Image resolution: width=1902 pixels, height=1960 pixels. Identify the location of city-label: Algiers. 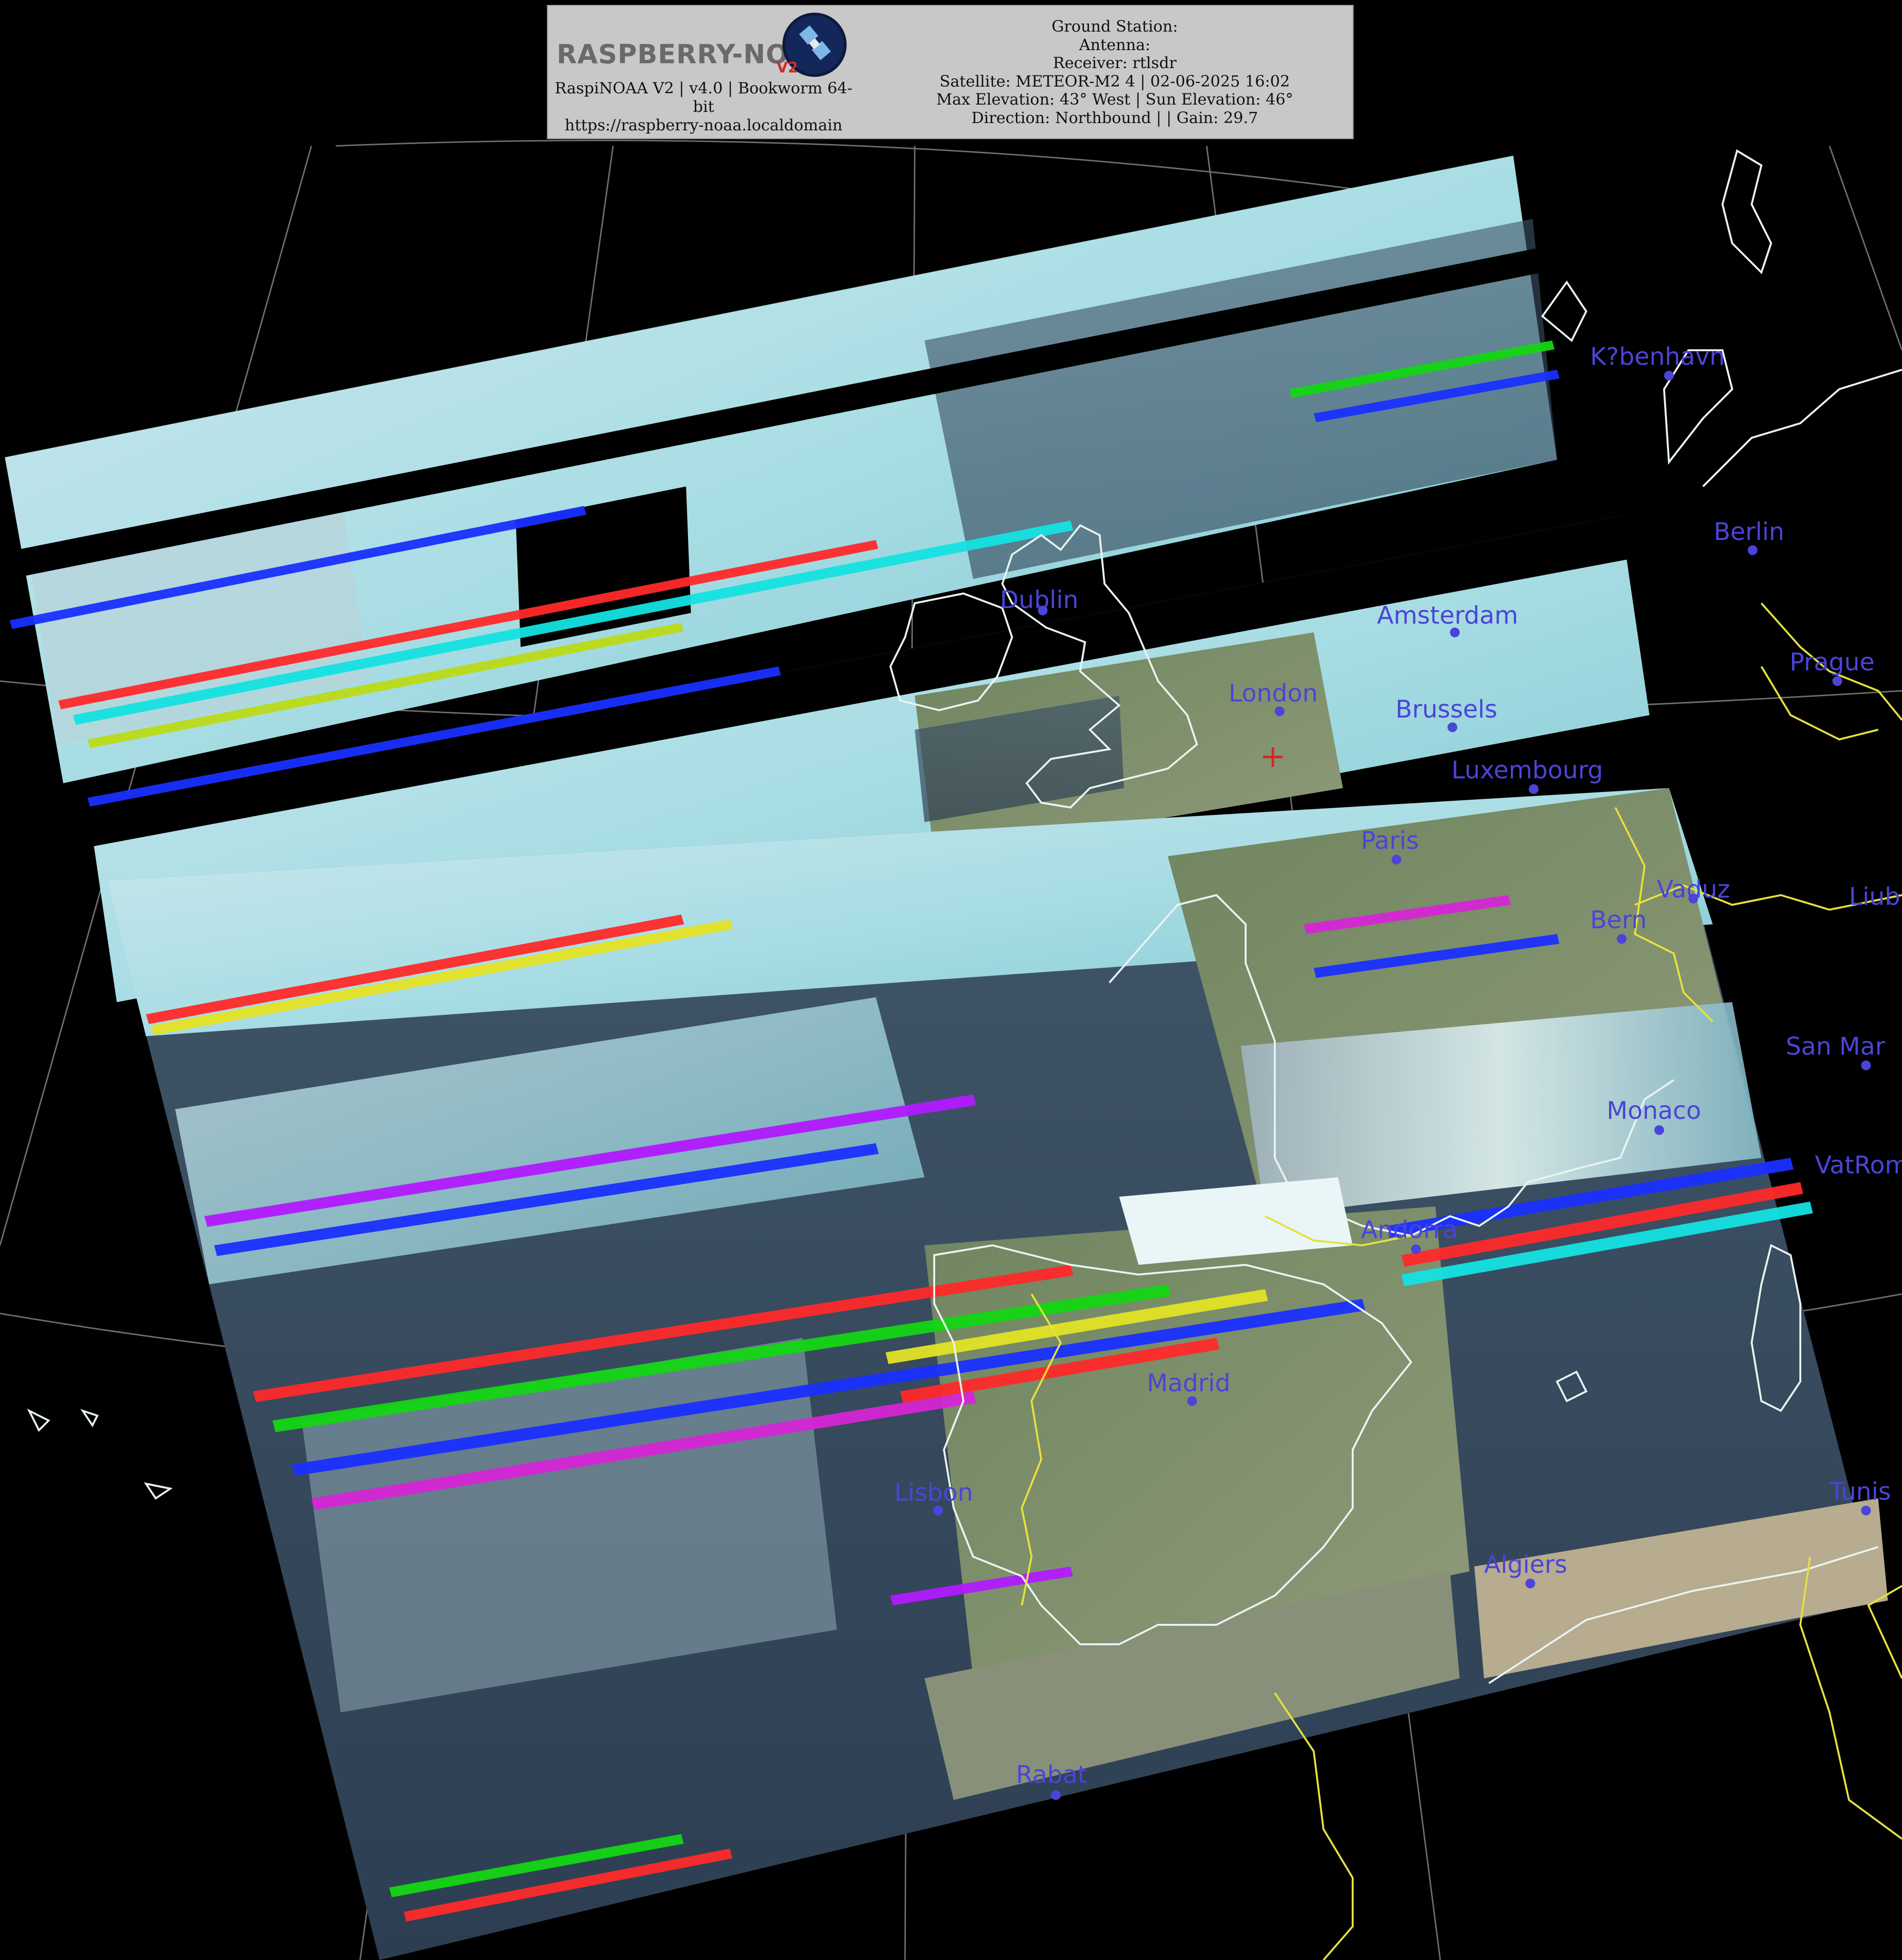
(1525, 1564).